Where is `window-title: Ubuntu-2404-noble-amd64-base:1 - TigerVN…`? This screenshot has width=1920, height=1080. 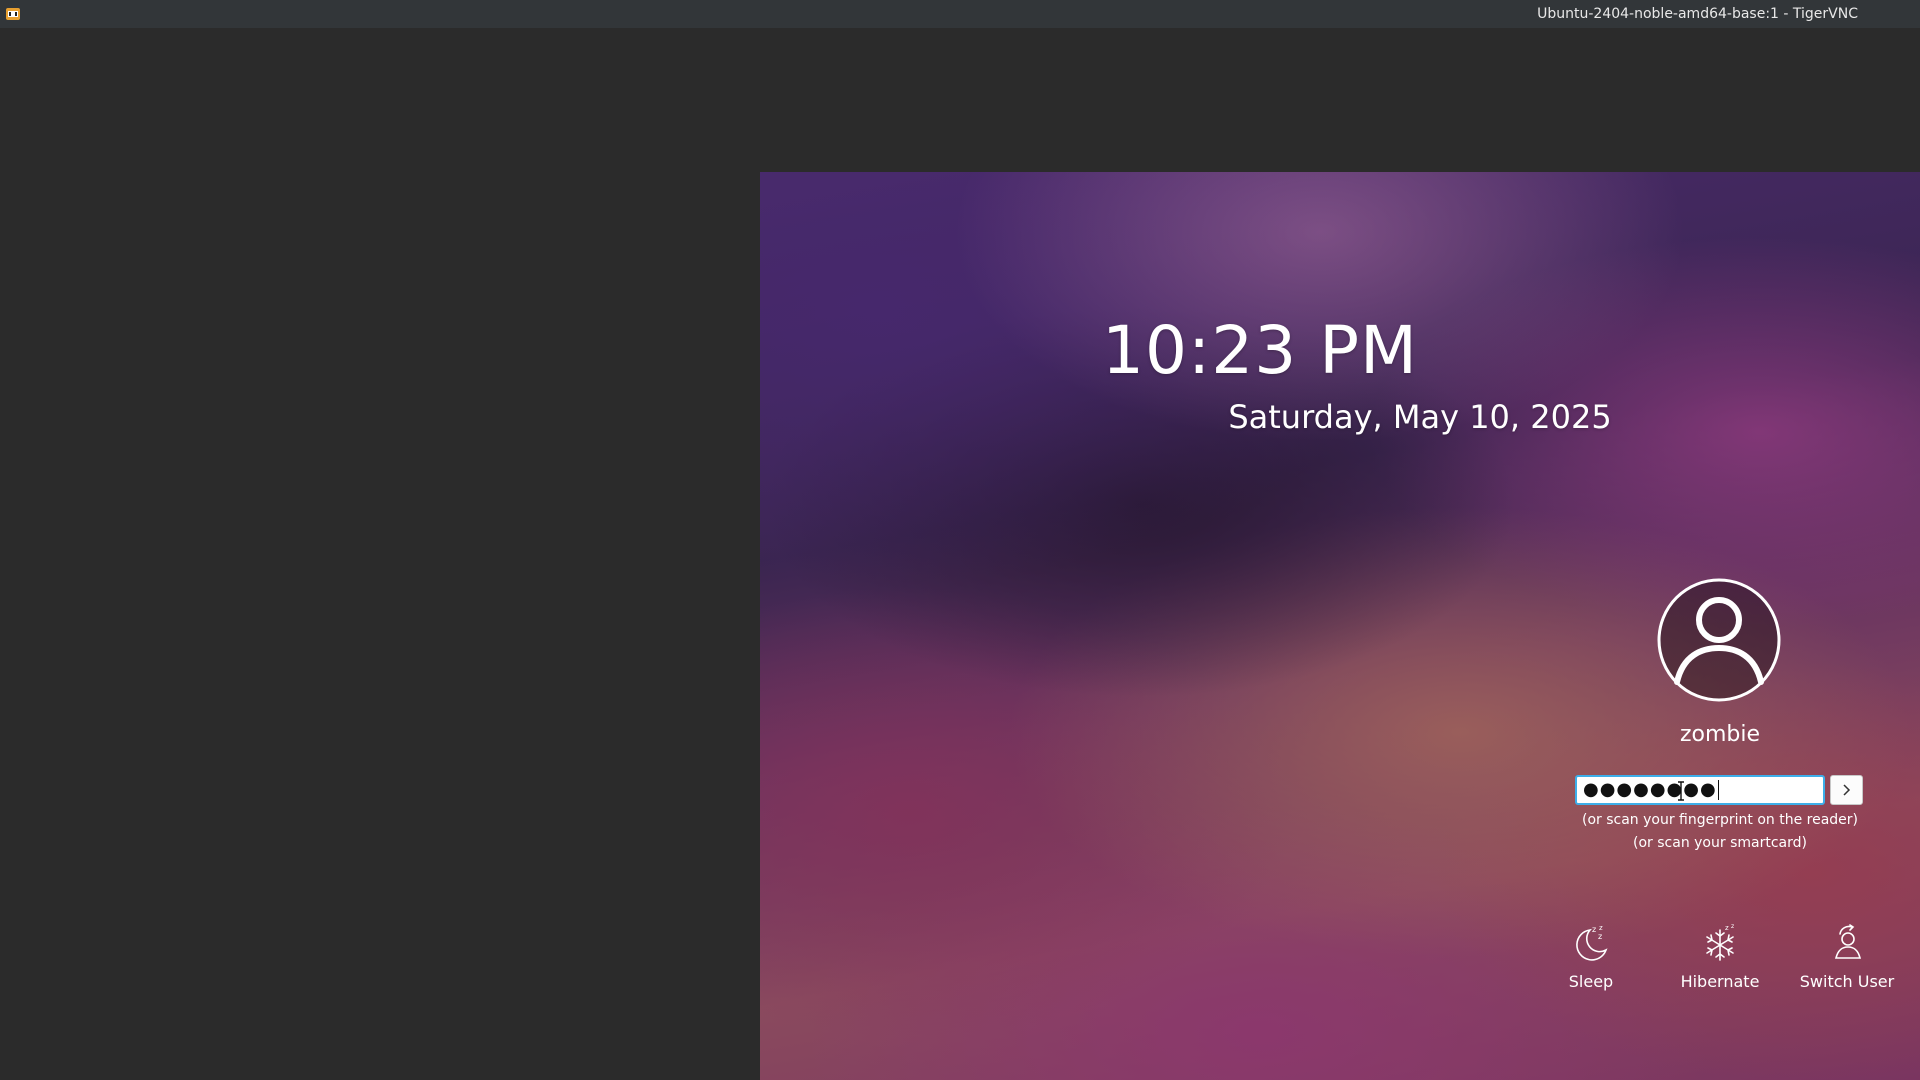
window-title: Ubuntu-2404-noble-amd64-base:1 - TigerVN… is located at coordinates (1697, 14).